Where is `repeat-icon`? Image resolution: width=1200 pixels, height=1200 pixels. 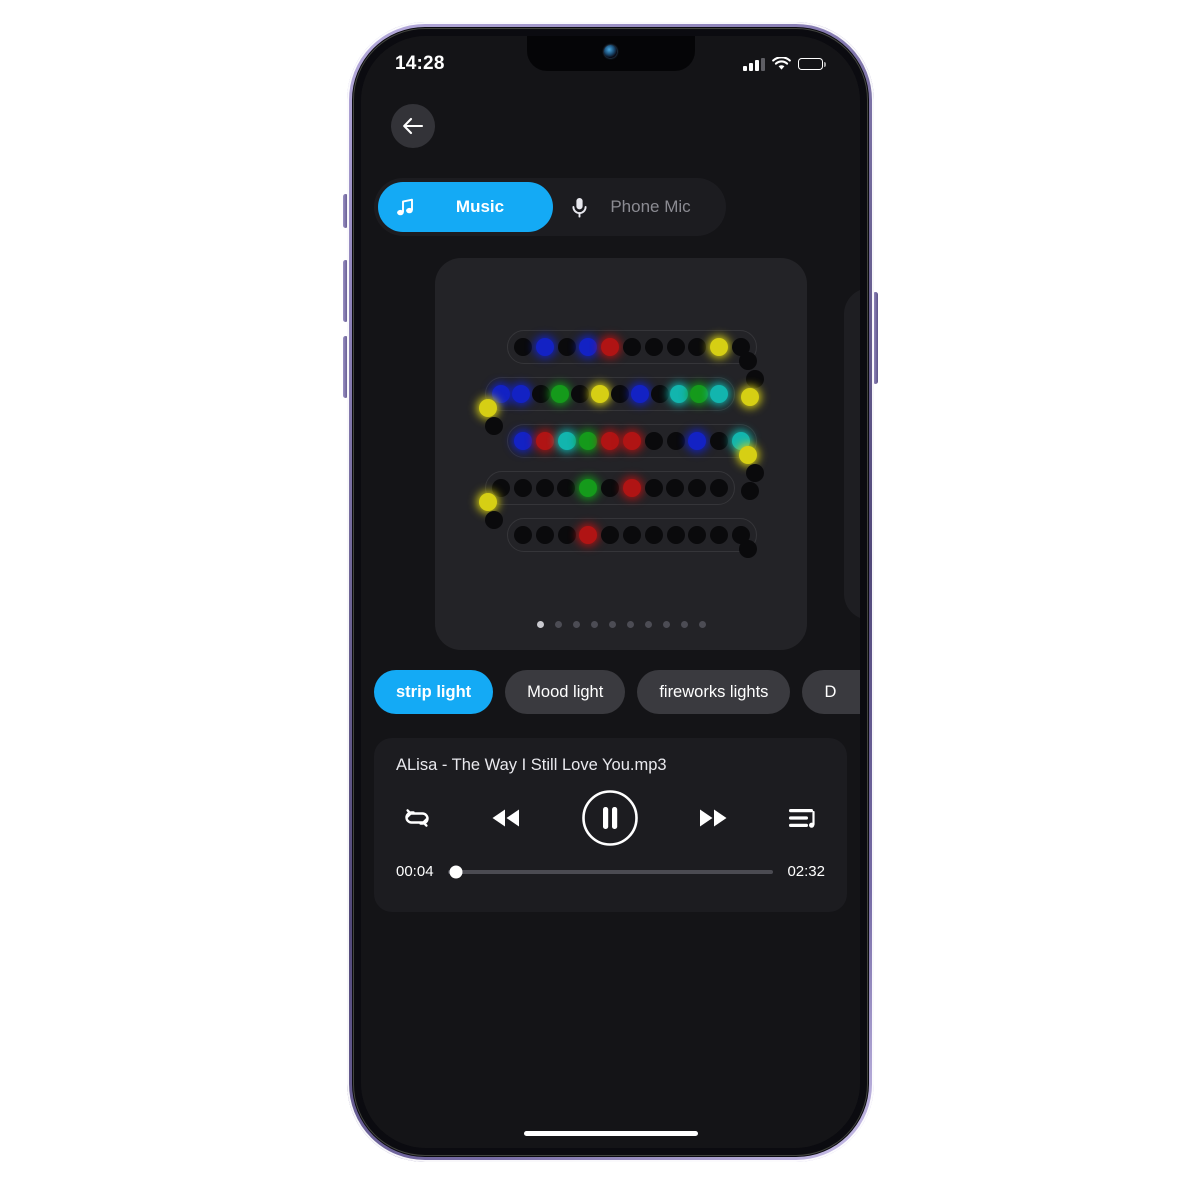 repeat-icon is located at coordinates (417, 818).